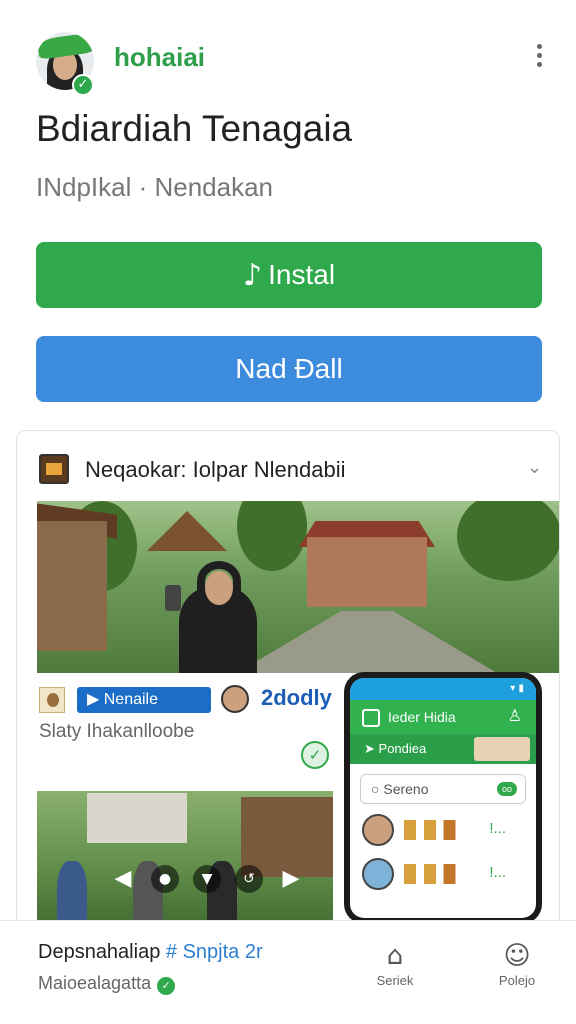 Image resolution: width=576 pixels, height=1024 pixels. Describe the element at coordinates (508, 541) in the screenshot. I see `tree` at that location.